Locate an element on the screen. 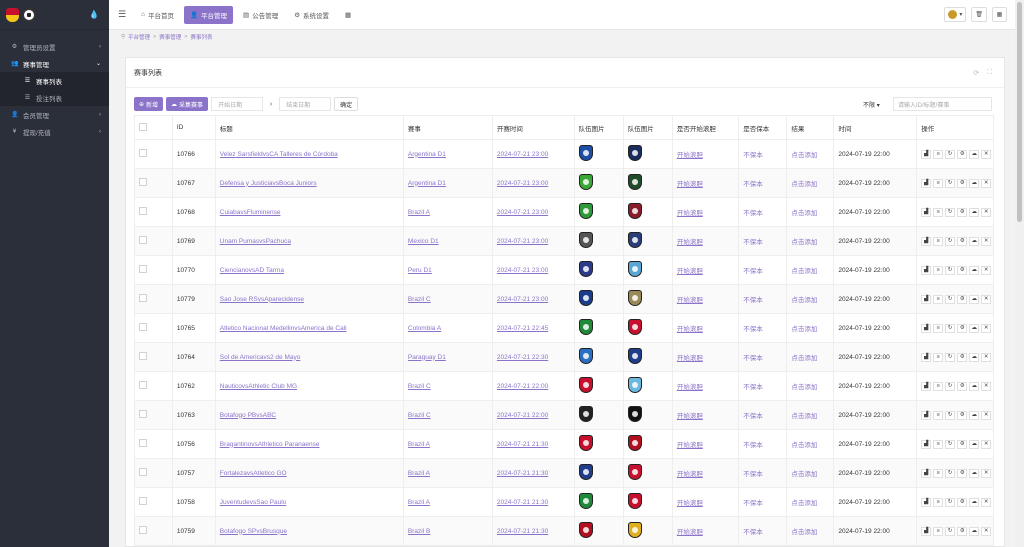  confirm-button: 确定 is located at coordinates (346, 104).